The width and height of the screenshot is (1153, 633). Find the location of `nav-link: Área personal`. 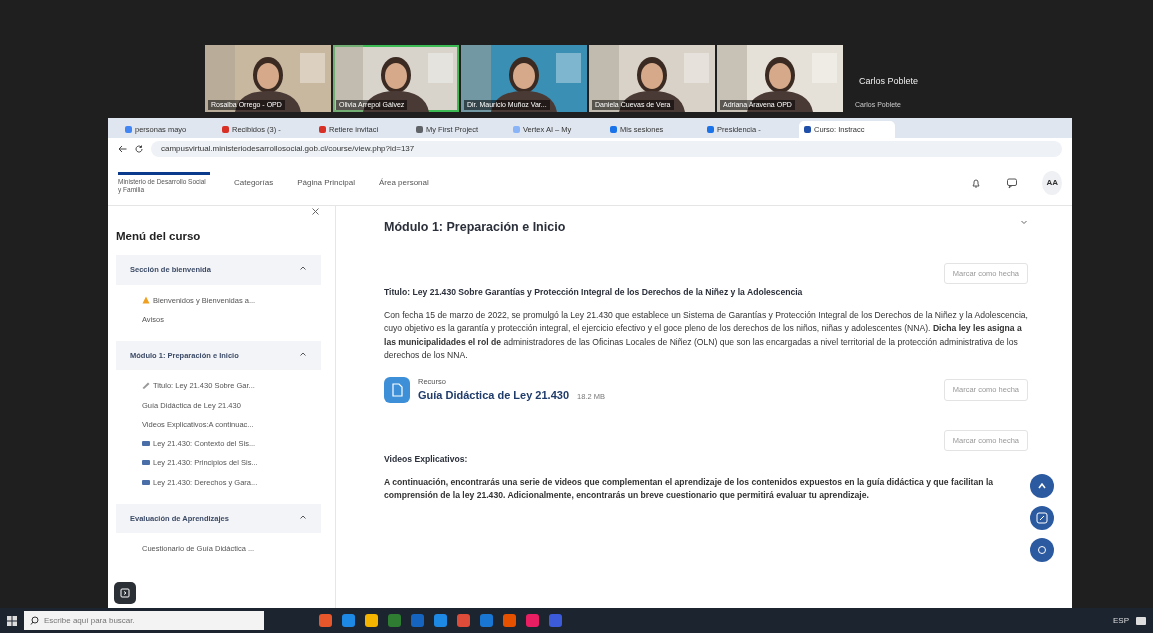

nav-link: Área personal is located at coordinates (403, 182).